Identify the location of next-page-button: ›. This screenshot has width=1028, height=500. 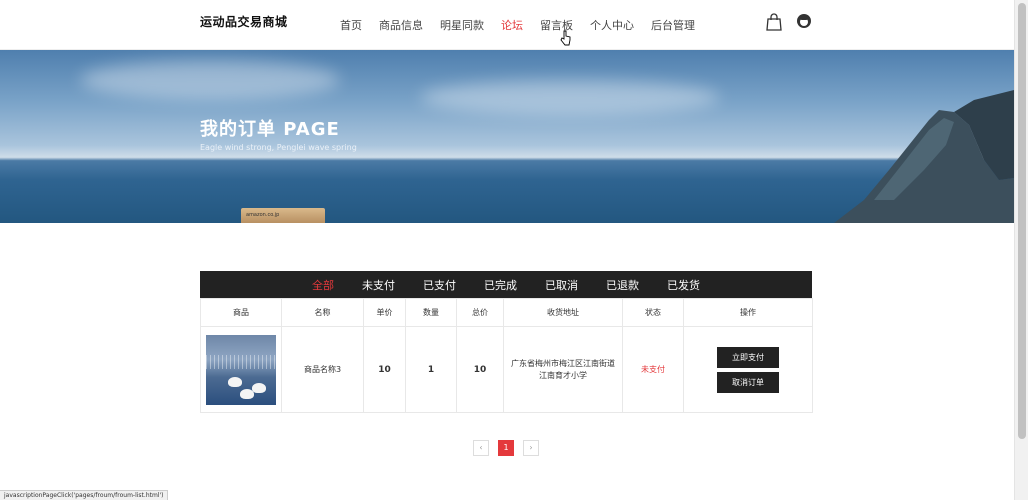
(531, 448).